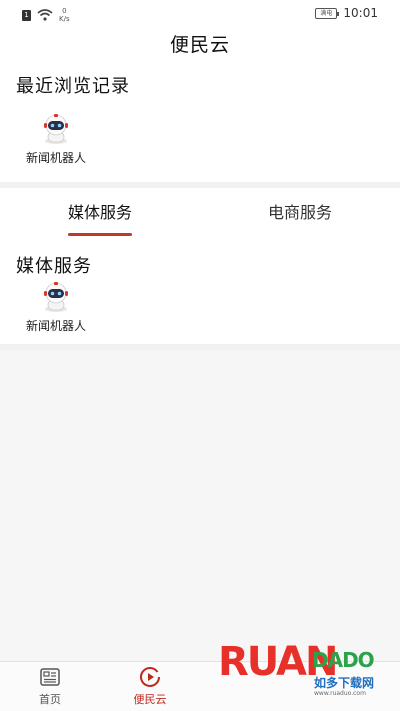 This screenshot has width=400, height=711. I want to click on wifi-icon, so click(45, 15).